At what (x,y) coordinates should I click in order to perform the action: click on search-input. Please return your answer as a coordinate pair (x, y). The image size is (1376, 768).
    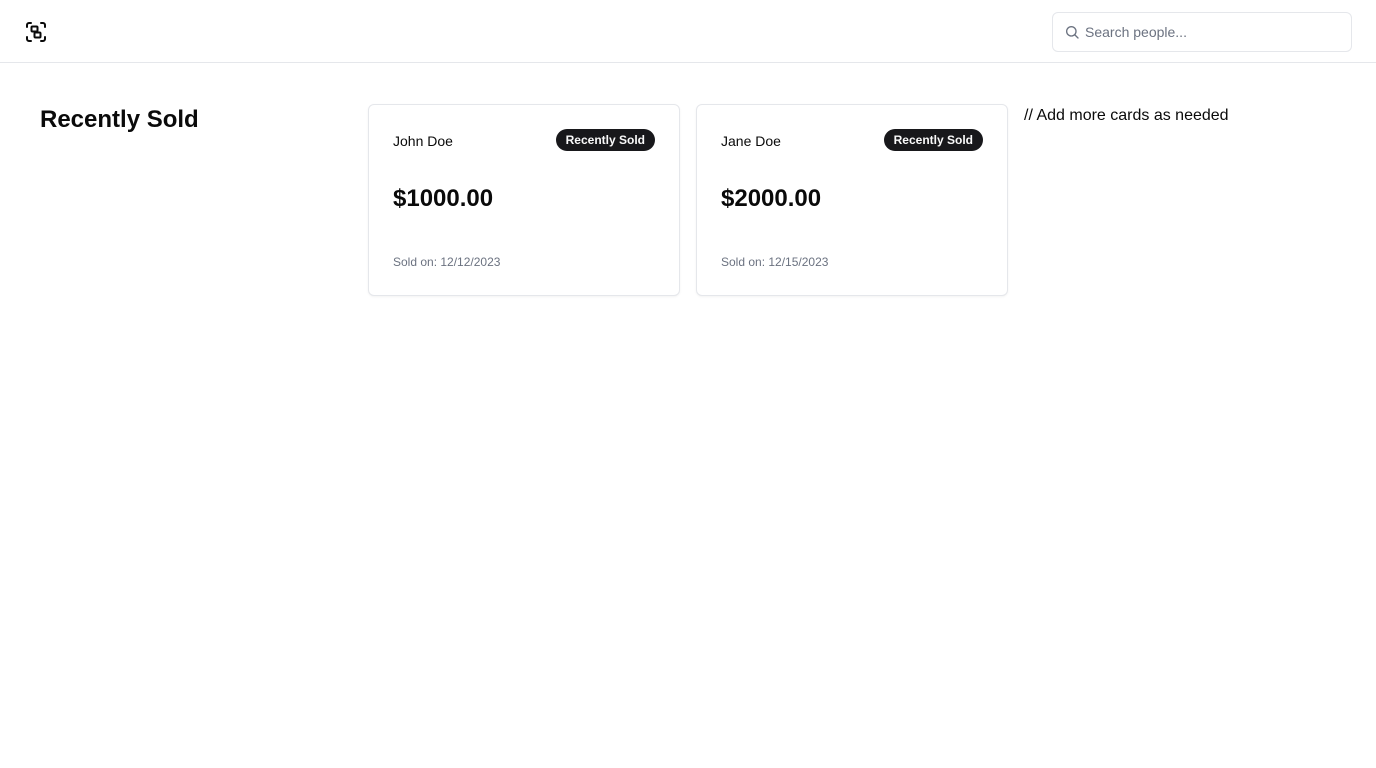
    Looking at the image, I should click on (1215, 32).